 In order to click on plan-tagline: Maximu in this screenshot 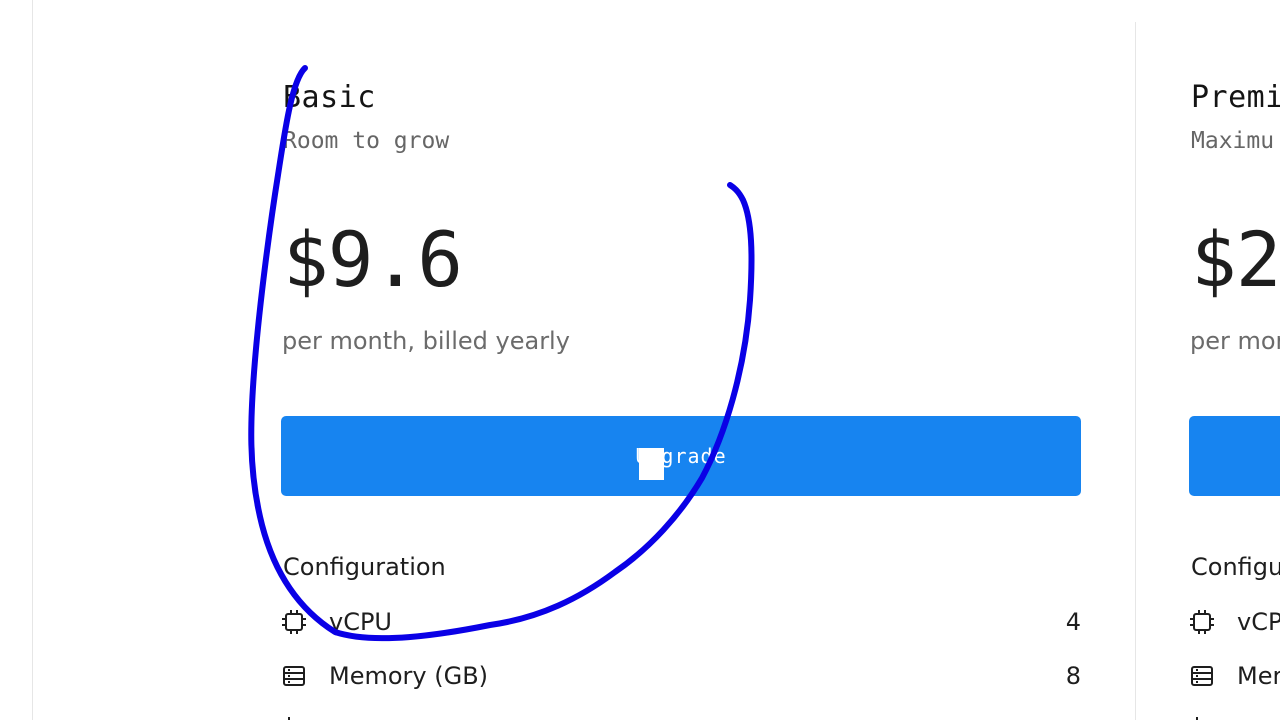, I will do `click(1233, 141)`.